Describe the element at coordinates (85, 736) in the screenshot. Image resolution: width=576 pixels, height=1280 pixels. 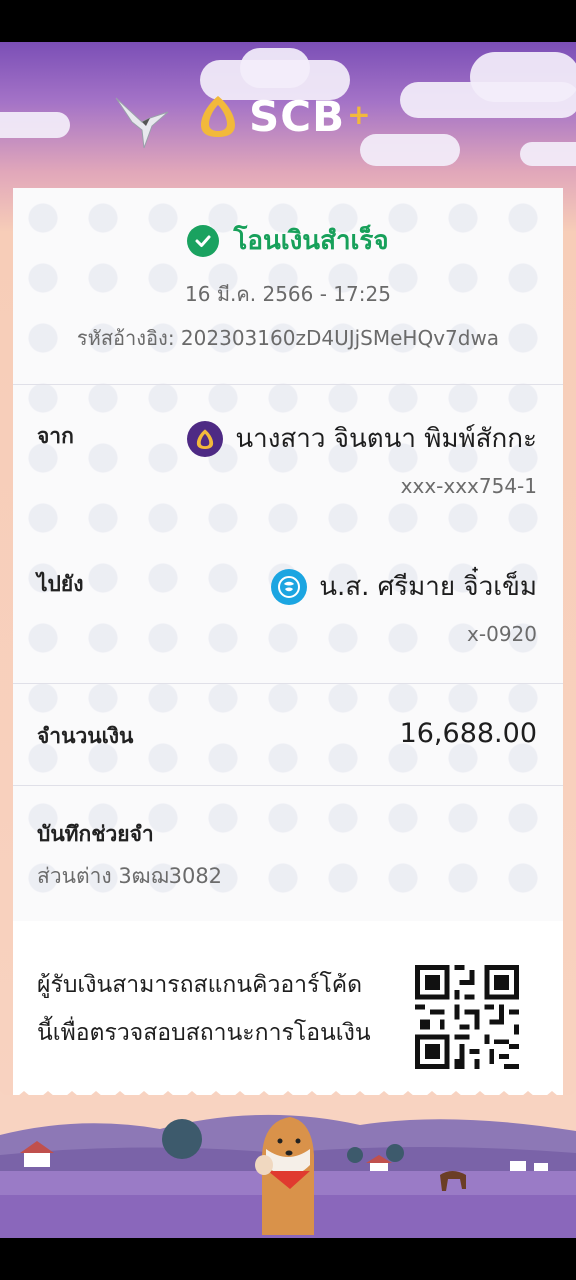
I see `amount-label: จำนวนเงิน` at that location.